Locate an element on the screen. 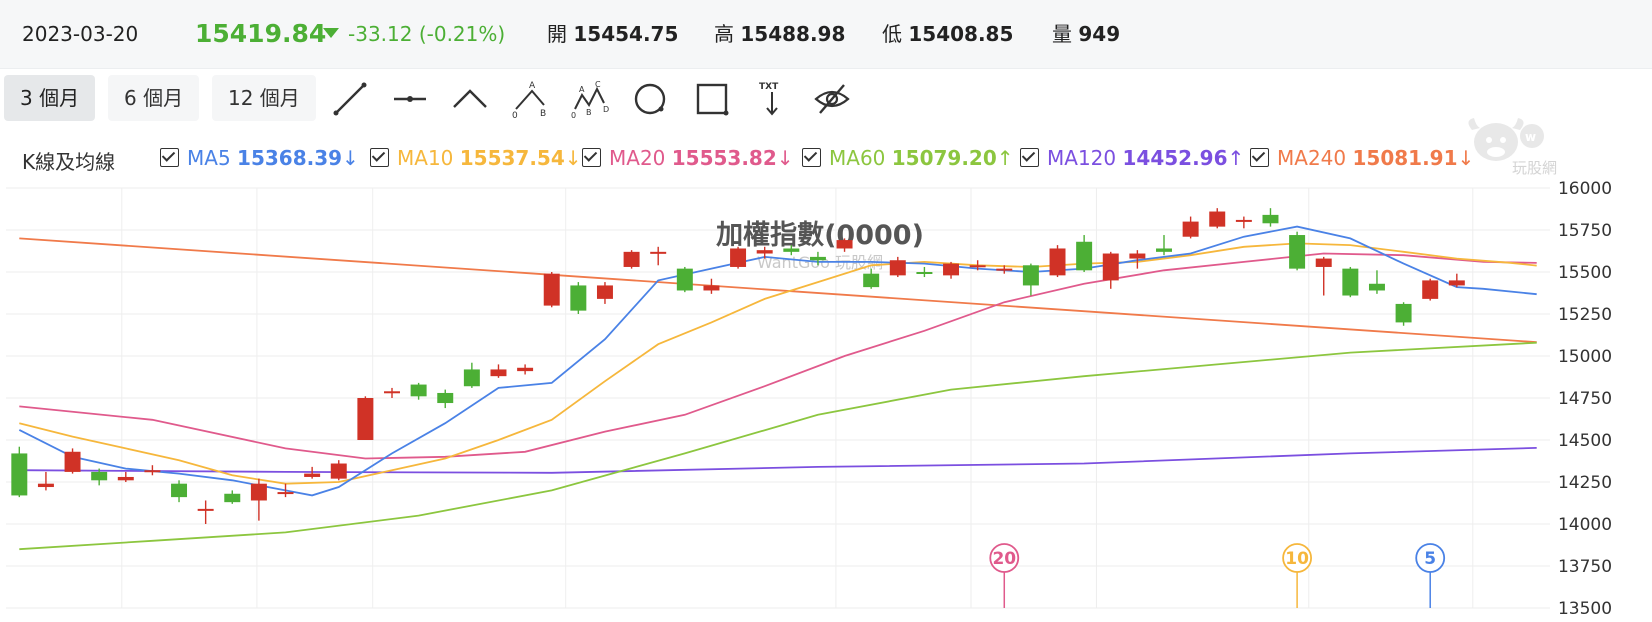 This screenshot has width=1652, height=622. quote-high: 高 15488.98 is located at coordinates (779, 34).